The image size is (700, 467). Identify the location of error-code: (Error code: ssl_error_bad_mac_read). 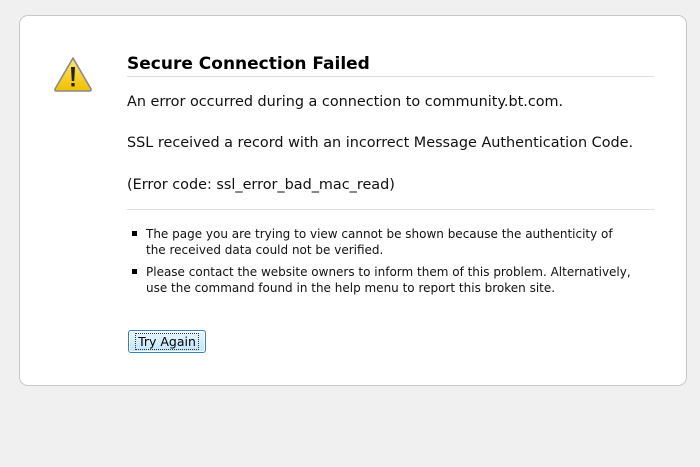
(261, 185).